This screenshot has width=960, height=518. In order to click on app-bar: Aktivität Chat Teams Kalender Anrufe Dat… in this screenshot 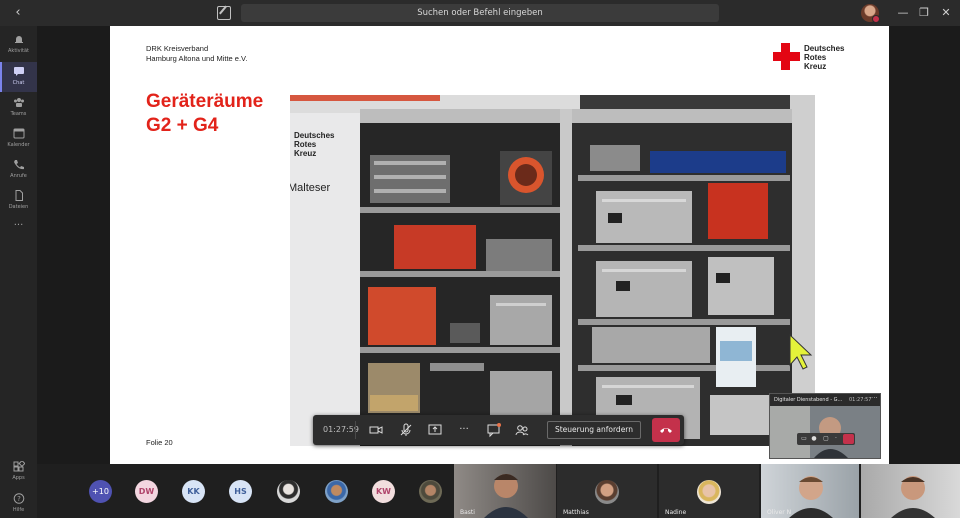, I will do `click(18, 272)`.